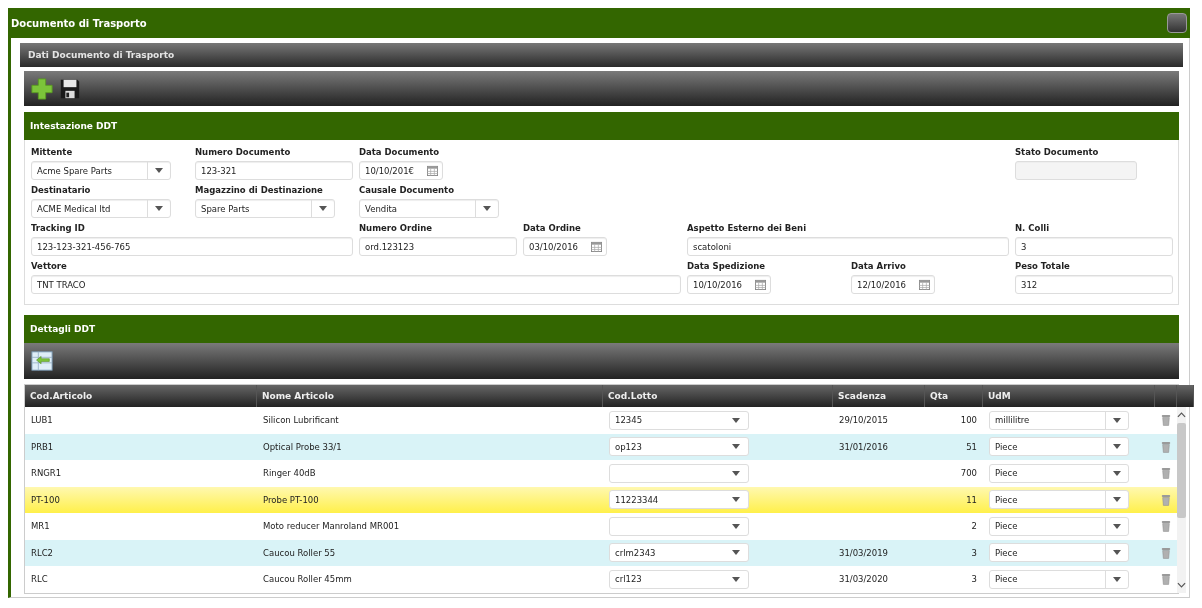  Describe the element at coordinates (331, 526) in the screenshot. I see `table-cell: Moto reducer Manroland MR001` at that location.